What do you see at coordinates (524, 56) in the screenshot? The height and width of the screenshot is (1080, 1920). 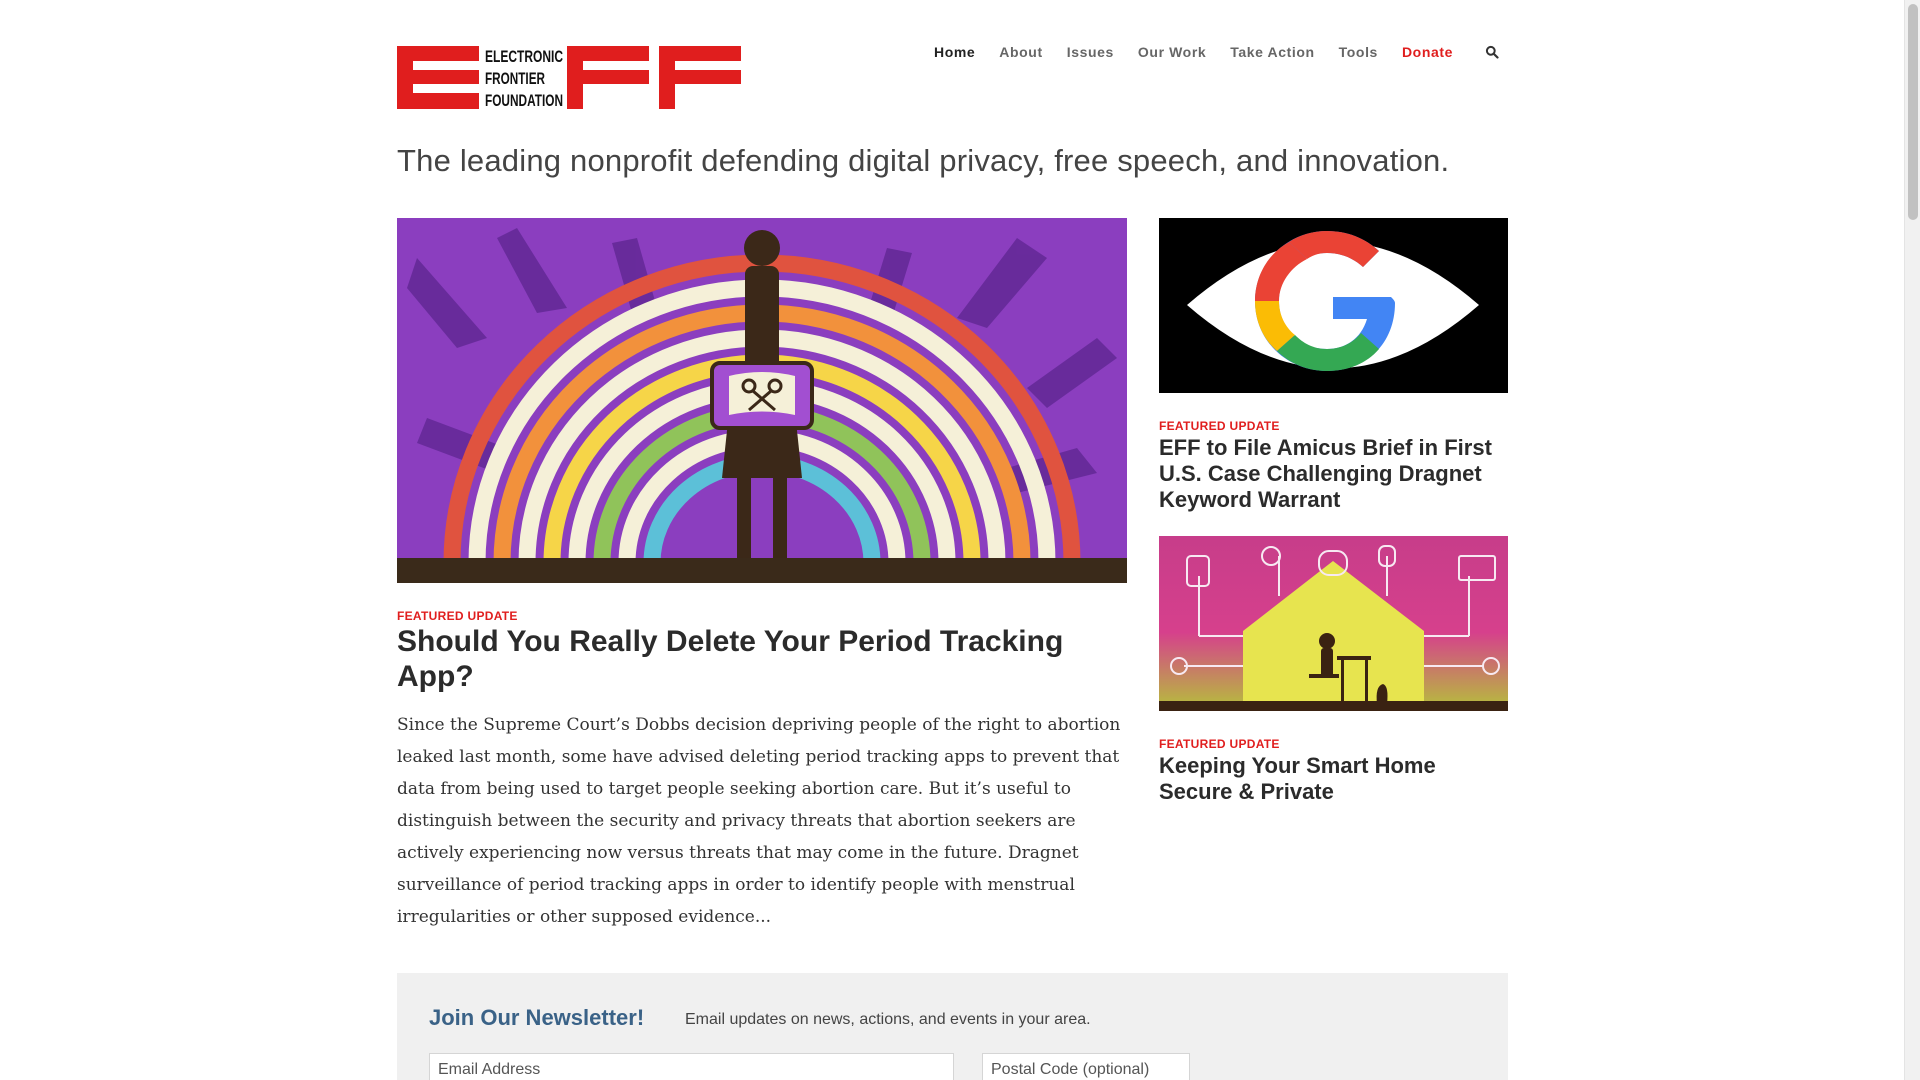 I see `svg-text: ELECTRONIC` at bounding box center [524, 56].